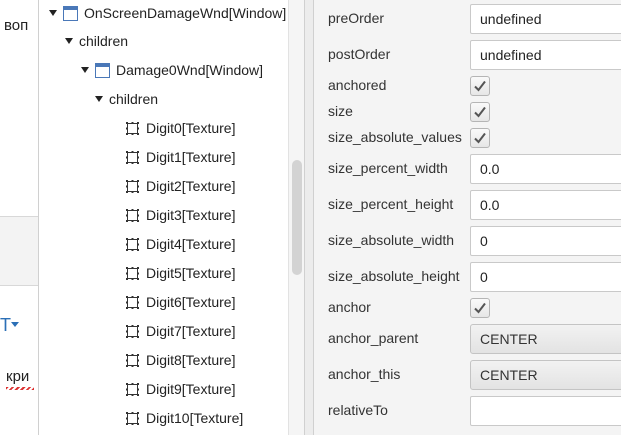  Describe the element at coordinates (190, 70) in the screenshot. I see `tree-item-label: Damage0Wnd[Window]` at that location.